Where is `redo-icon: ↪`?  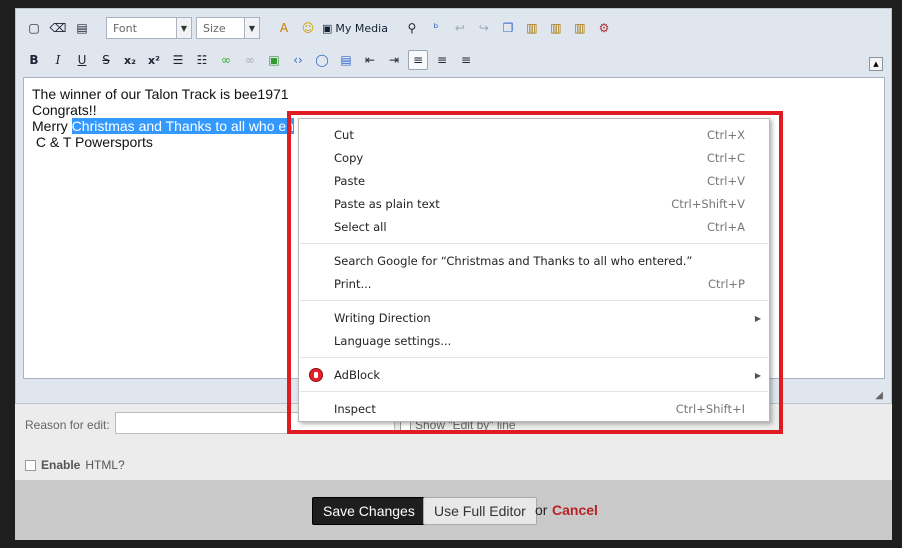
redo-icon: ↪ is located at coordinates (484, 28).